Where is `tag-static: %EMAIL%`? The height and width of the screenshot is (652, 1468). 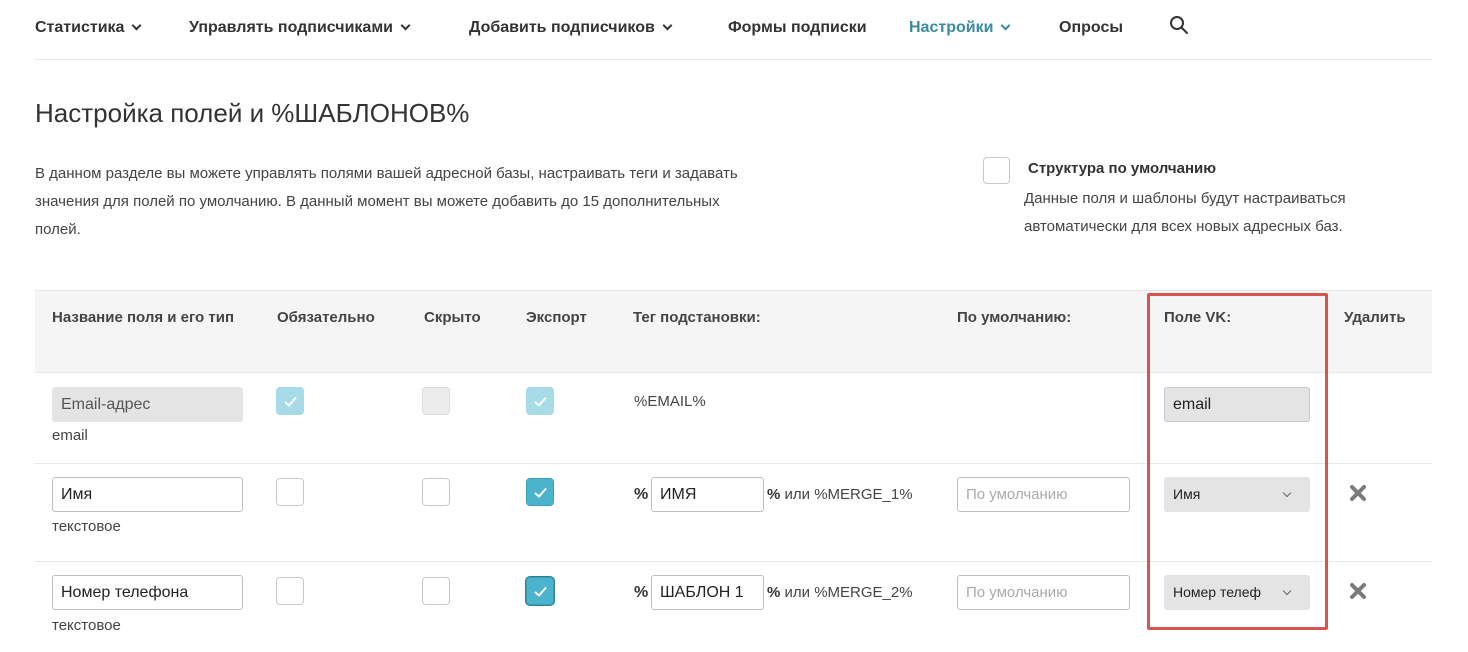
tag-static: %EMAIL% is located at coordinates (670, 401).